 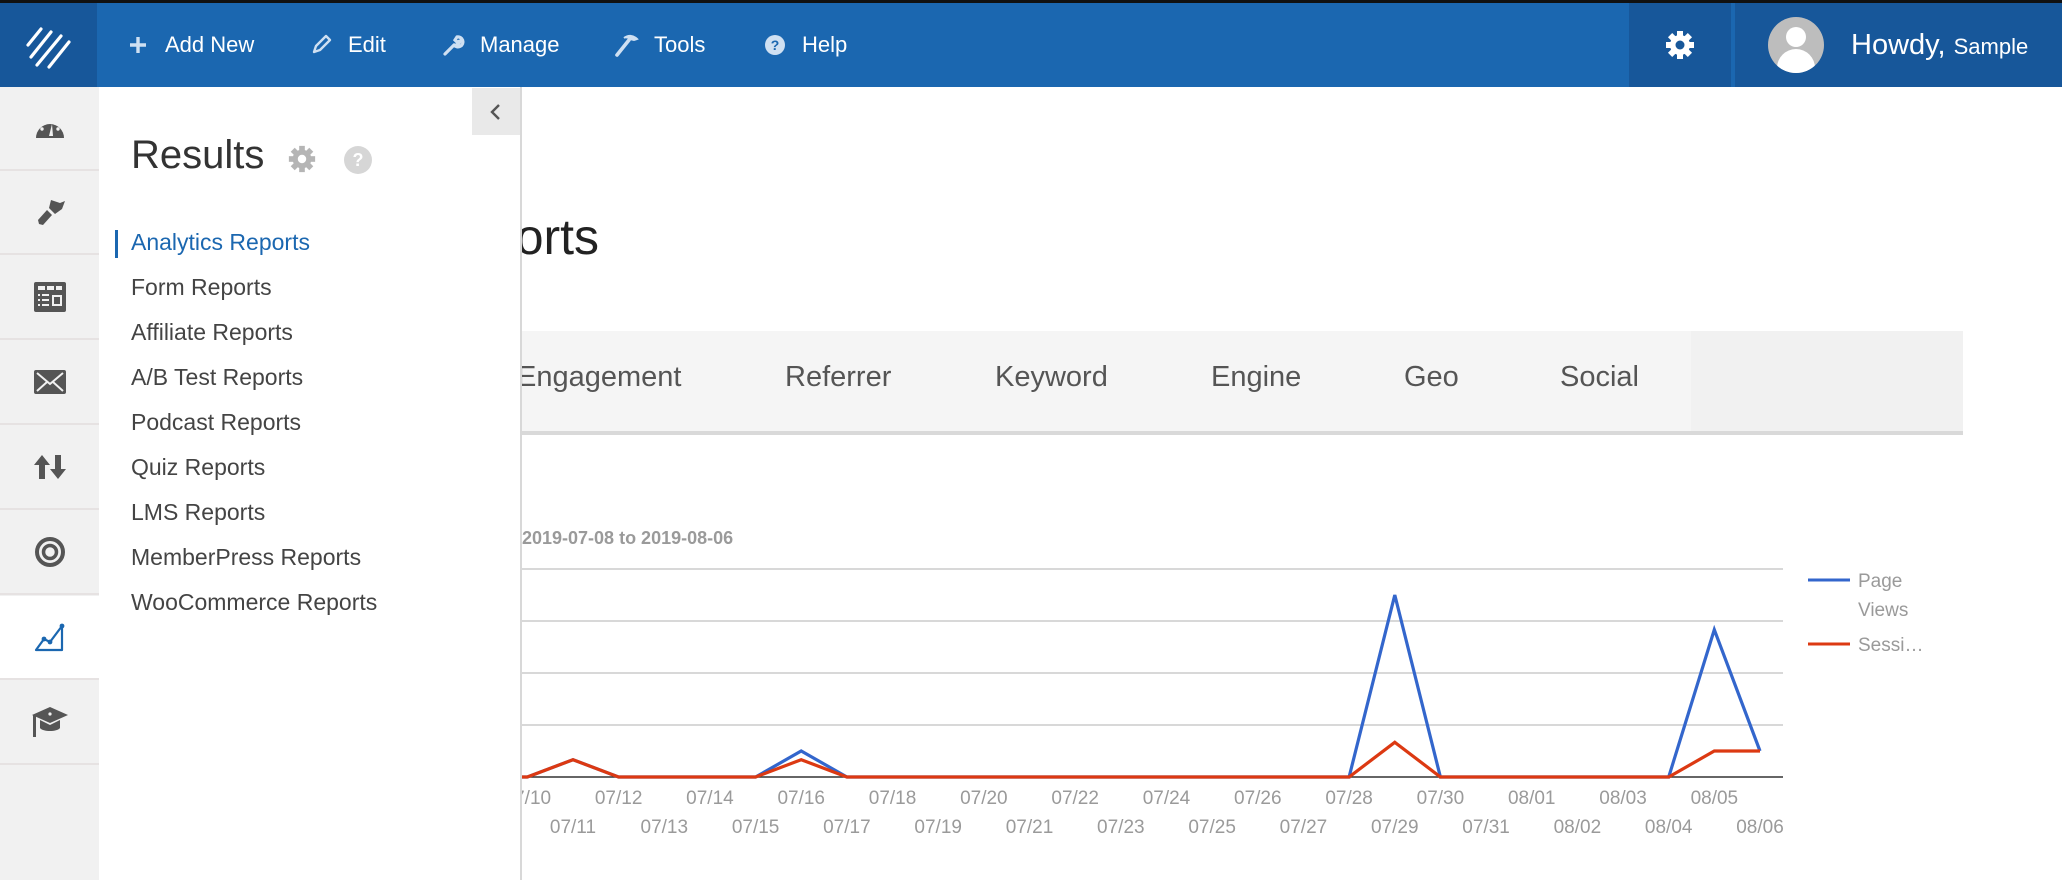 I want to click on gear-icon, so click(x=1680, y=45).